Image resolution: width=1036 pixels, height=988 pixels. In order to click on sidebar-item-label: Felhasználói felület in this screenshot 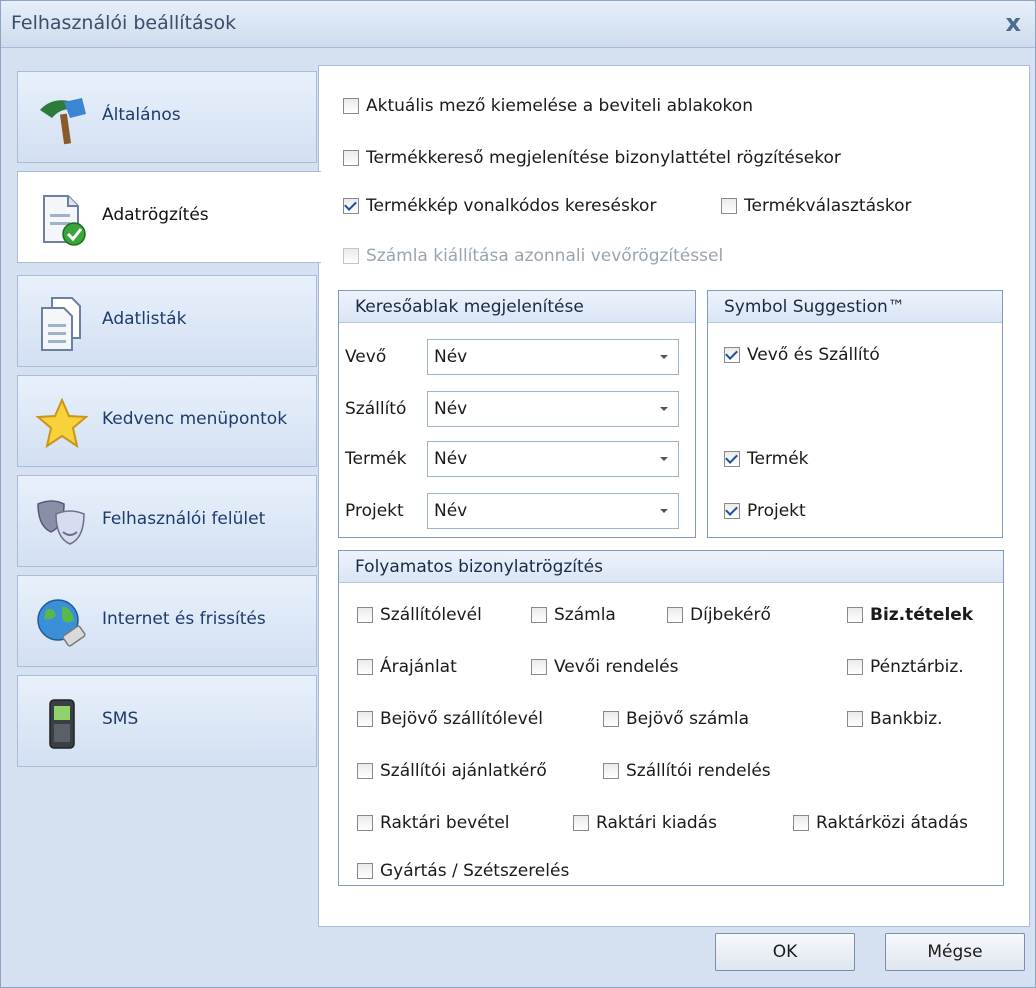, I will do `click(184, 519)`.